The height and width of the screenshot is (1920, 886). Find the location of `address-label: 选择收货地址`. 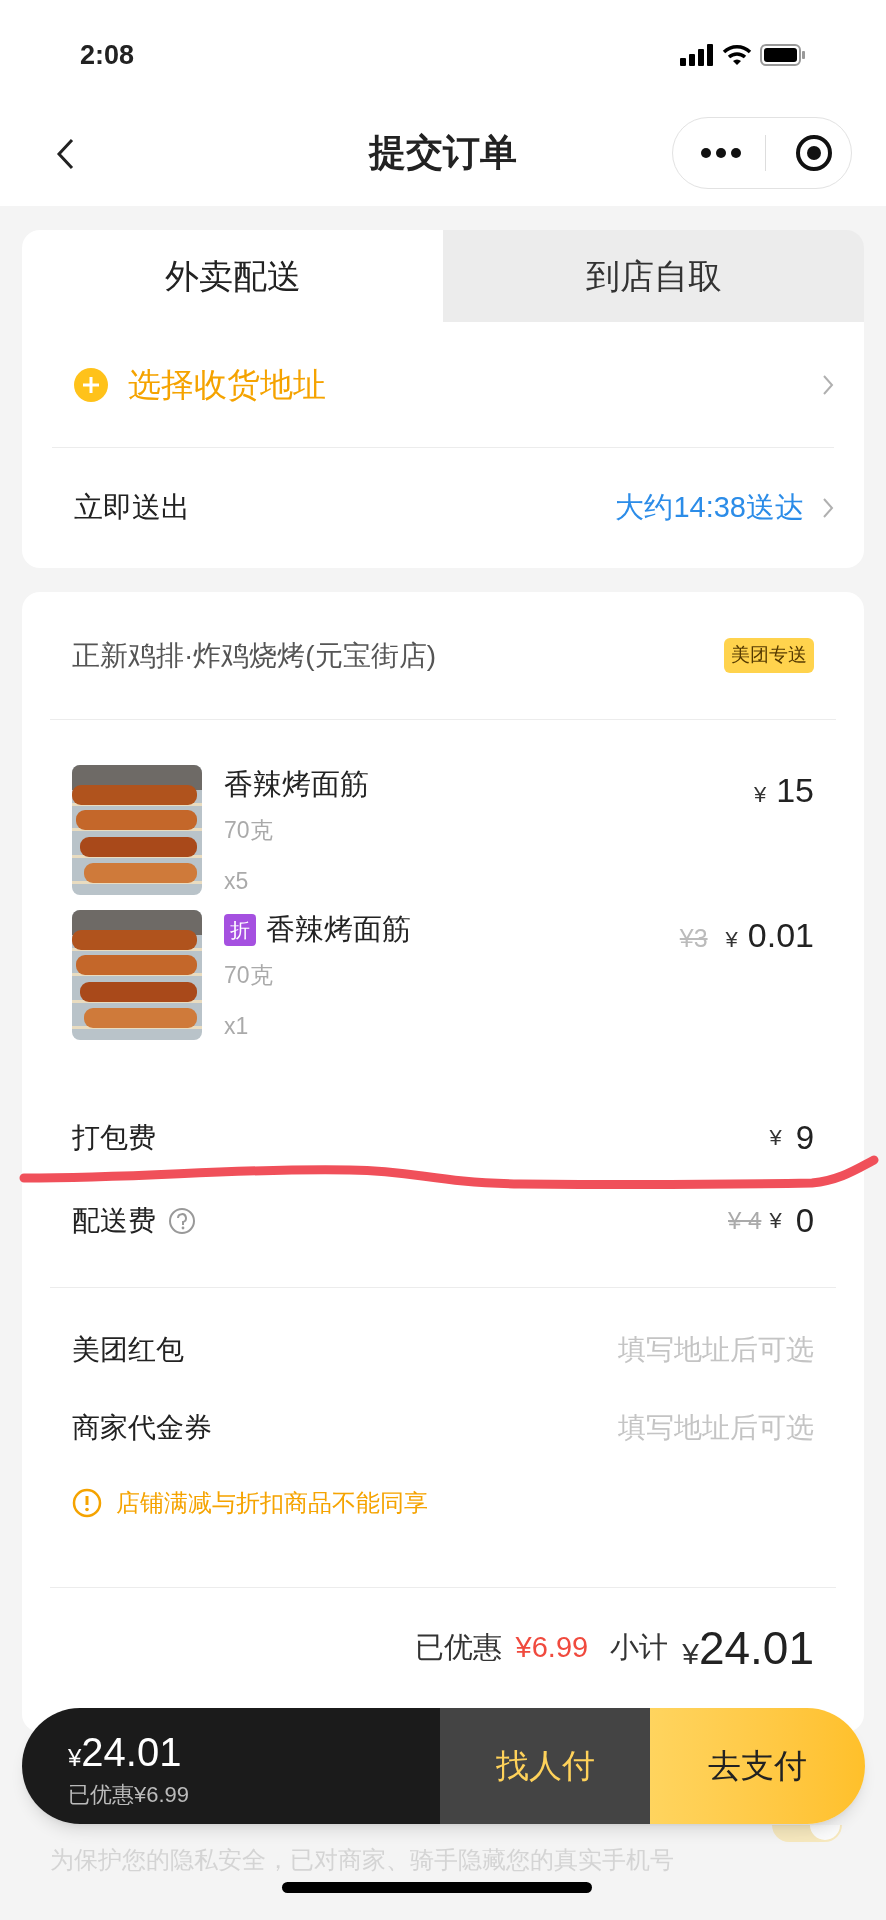

address-label: 选择收货地址 is located at coordinates (227, 384).